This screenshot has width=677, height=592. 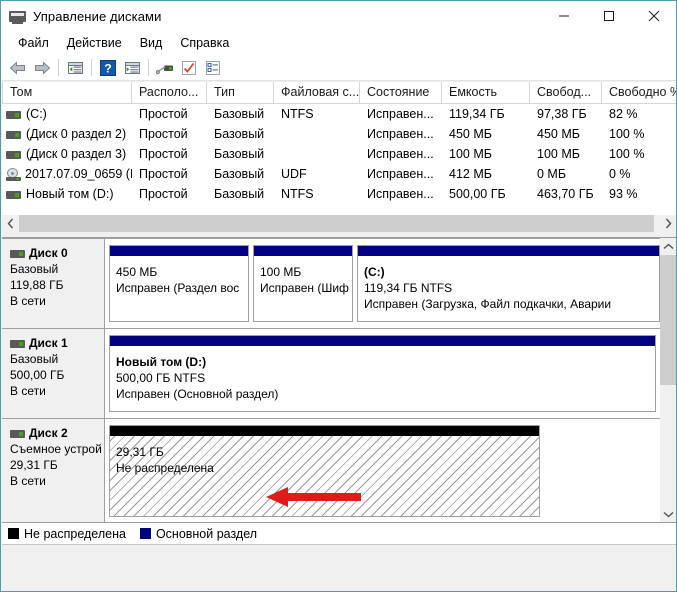 I want to click on rescan-disks-icon, so click(x=165, y=68).